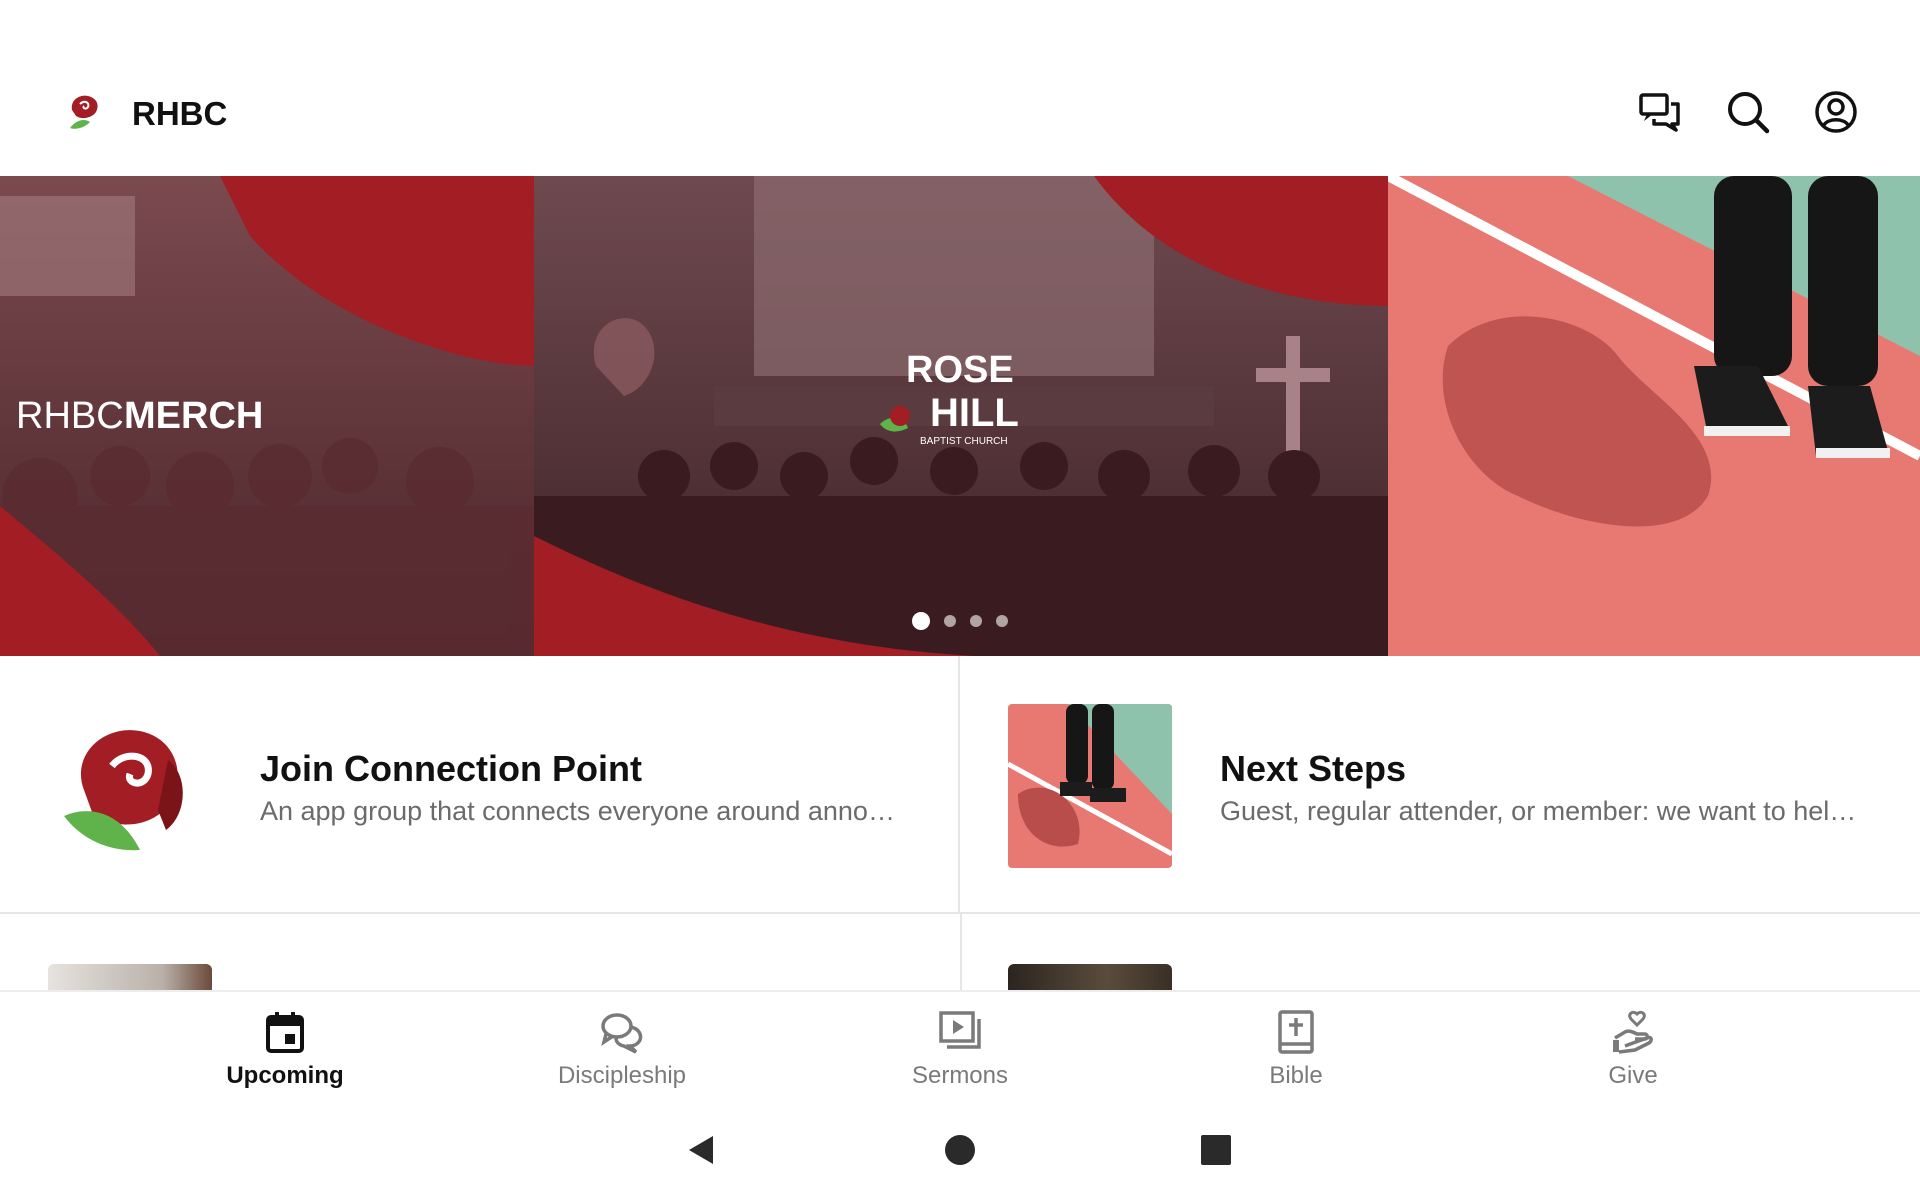 The height and width of the screenshot is (1200, 1920). Describe the element at coordinates (960, 621) in the screenshot. I see `carousel-dots` at that location.